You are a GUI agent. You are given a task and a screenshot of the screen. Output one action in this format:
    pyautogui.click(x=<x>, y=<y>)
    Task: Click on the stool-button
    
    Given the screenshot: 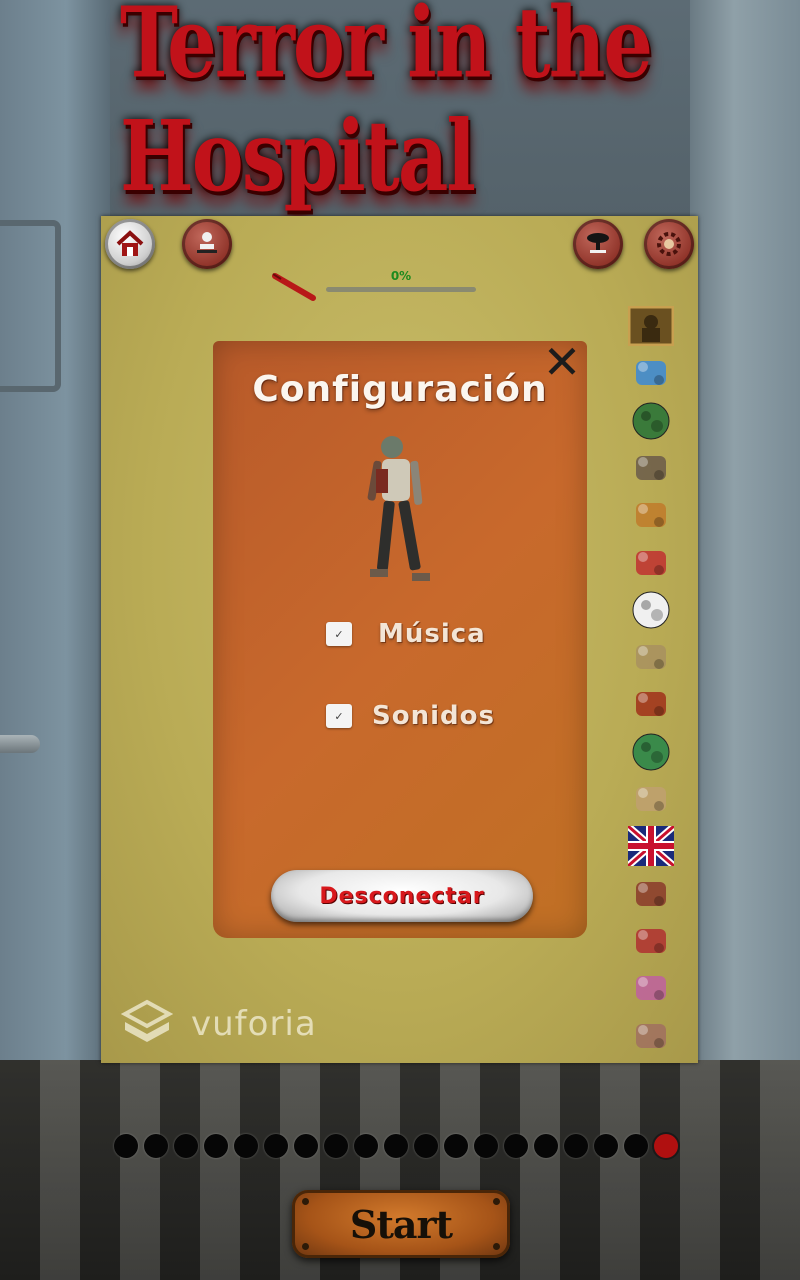 What is the action you would take?
    pyautogui.click(x=598, y=244)
    